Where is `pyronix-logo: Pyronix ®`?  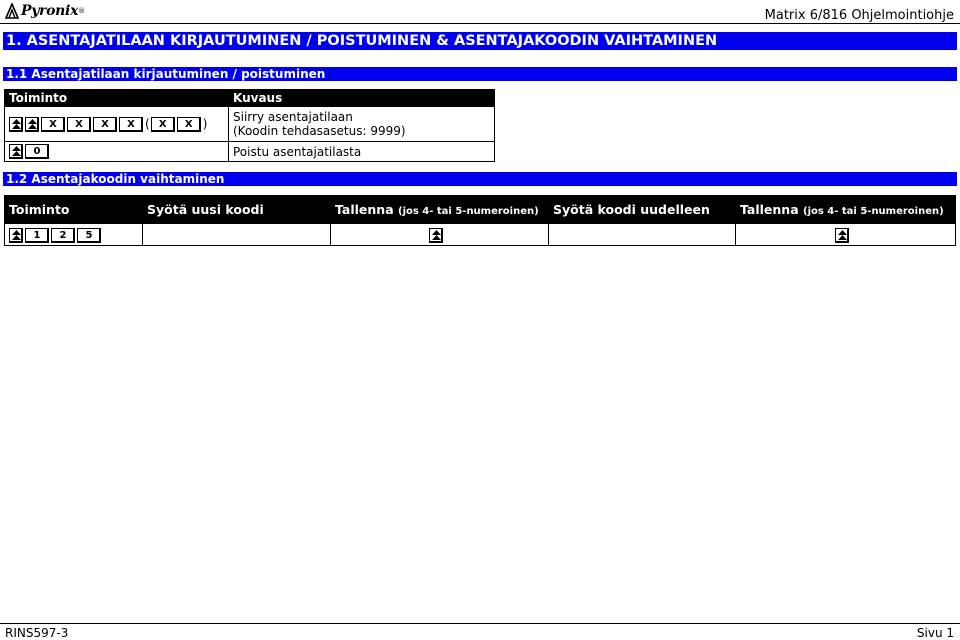
pyronix-logo: Pyronix ® is located at coordinates (45, 10).